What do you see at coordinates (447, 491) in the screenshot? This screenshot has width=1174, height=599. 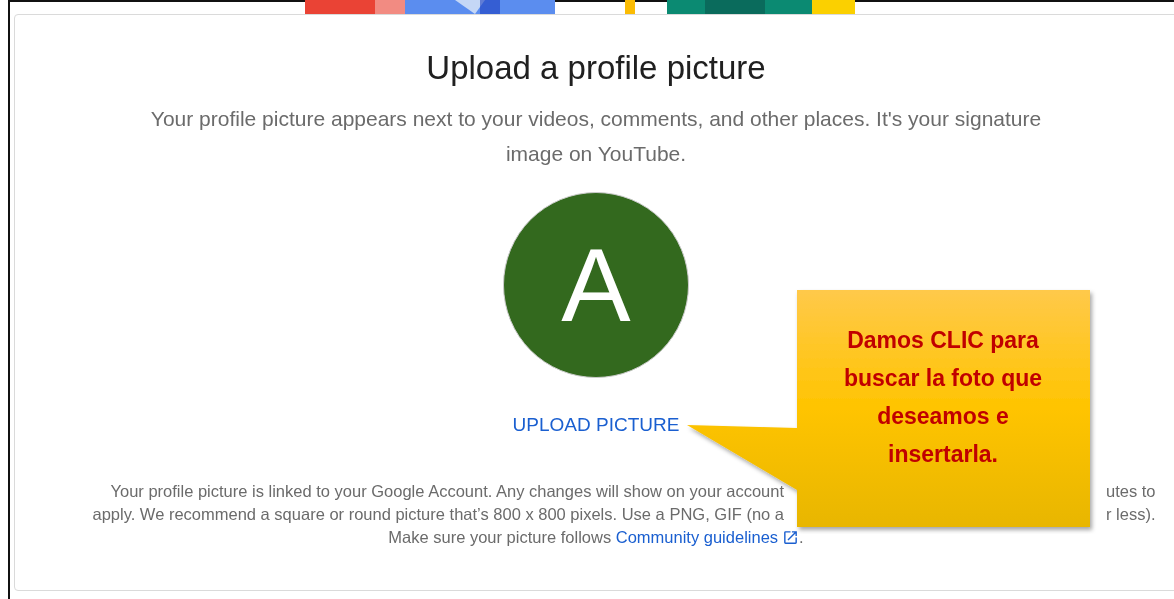 I see `footer-text: Your profile picture is linked to your Google Account. Any changes will show on your account` at bounding box center [447, 491].